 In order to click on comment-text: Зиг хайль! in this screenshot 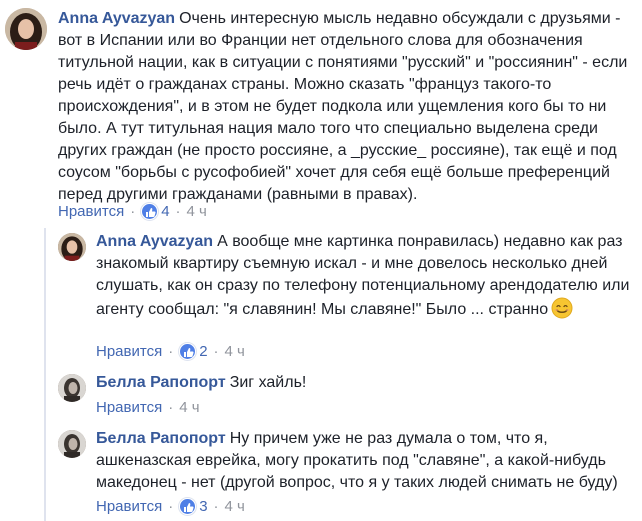, I will do `click(268, 382)`.